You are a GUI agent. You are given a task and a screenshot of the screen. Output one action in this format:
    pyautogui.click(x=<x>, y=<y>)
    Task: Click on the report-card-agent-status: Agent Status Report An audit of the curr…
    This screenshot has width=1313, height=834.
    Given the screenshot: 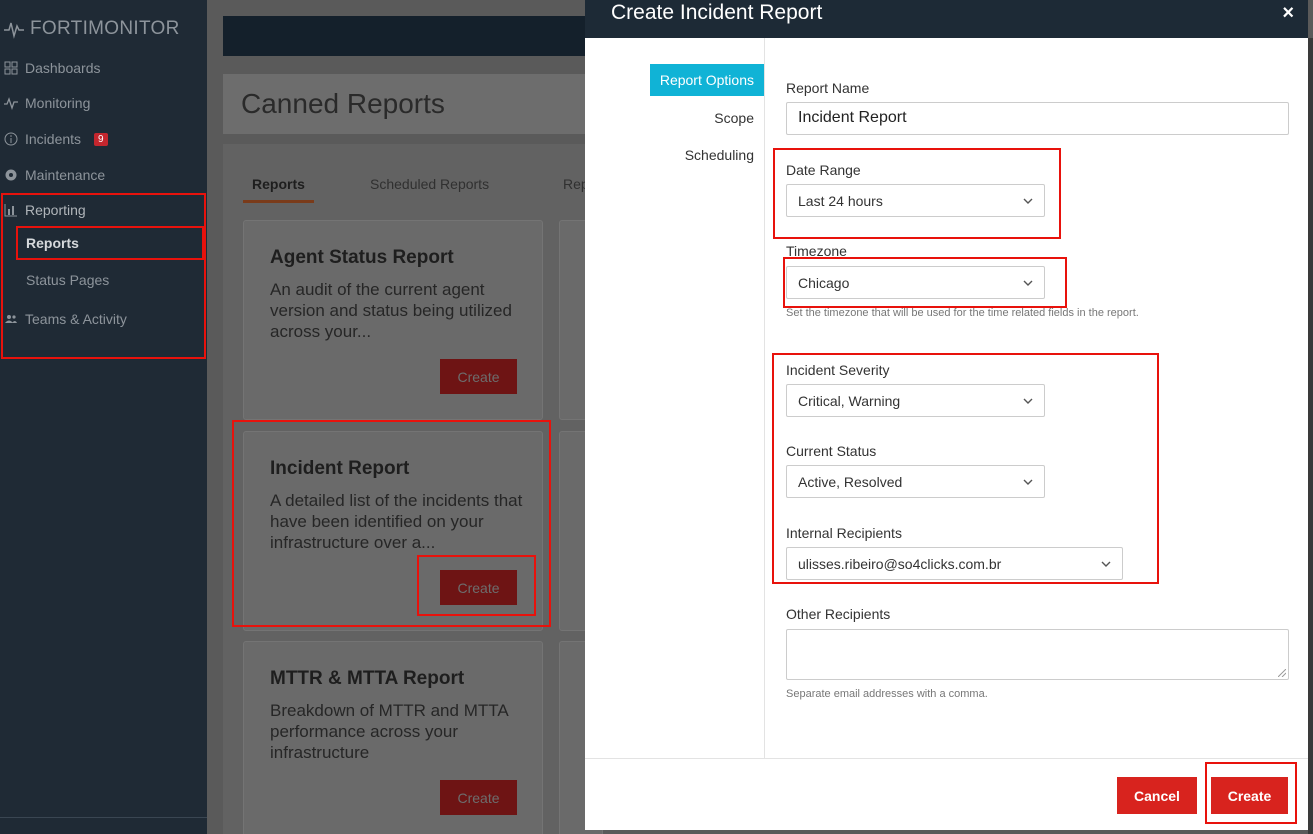 What is the action you would take?
    pyautogui.click(x=393, y=320)
    